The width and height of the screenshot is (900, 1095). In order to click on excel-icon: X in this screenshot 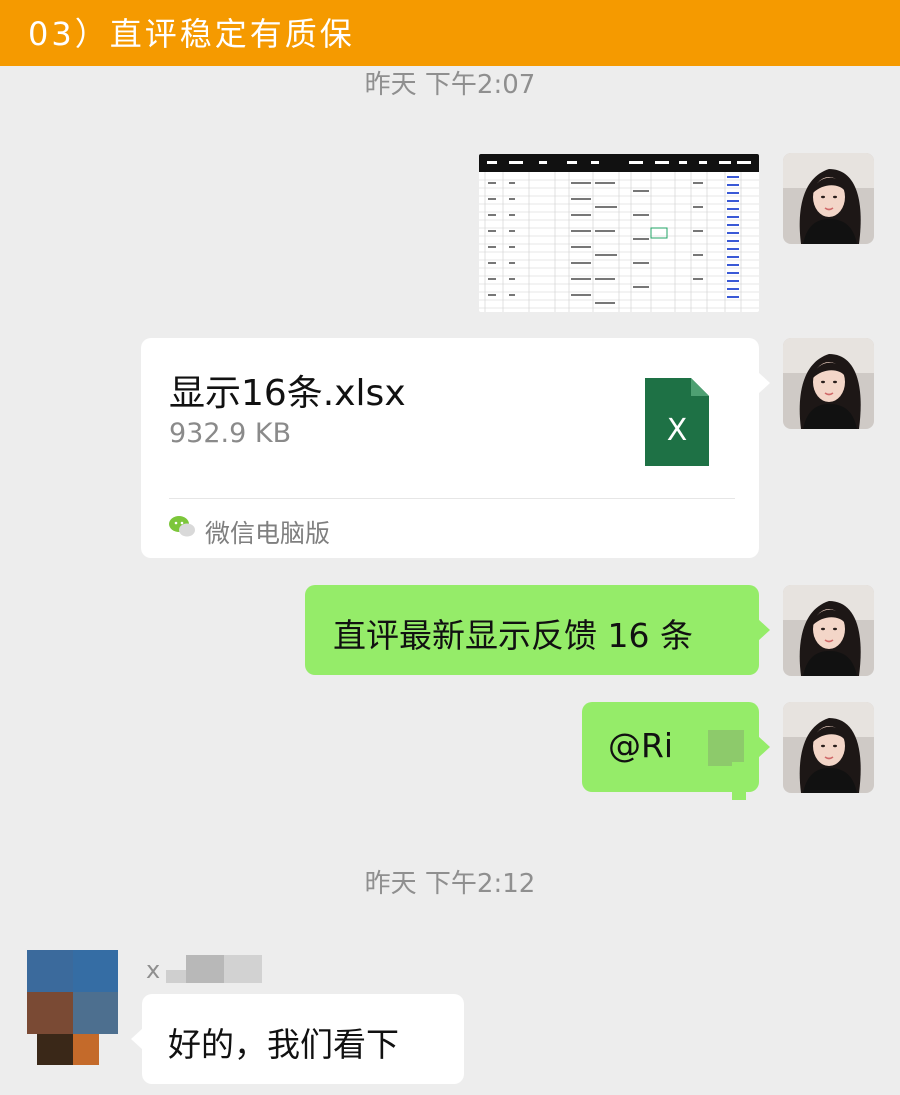, I will do `click(677, 424)`.